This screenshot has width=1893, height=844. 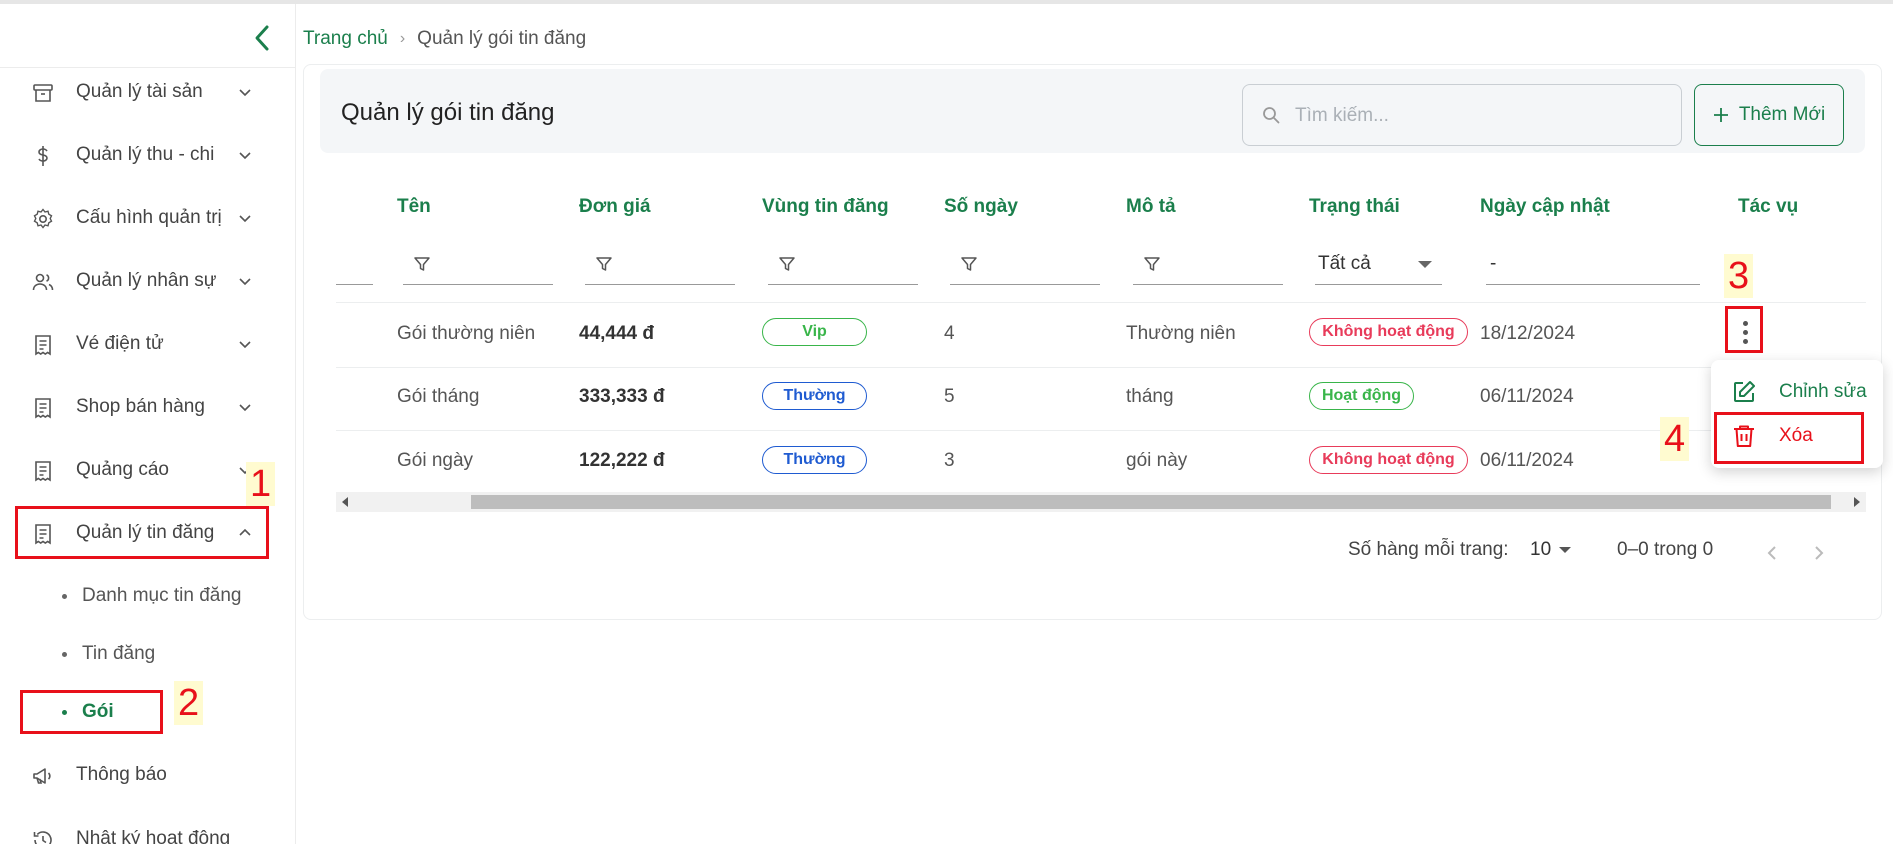 I want to click on sidebar-item-label: Quản lý thu - chi, so click(x=145, y=154).